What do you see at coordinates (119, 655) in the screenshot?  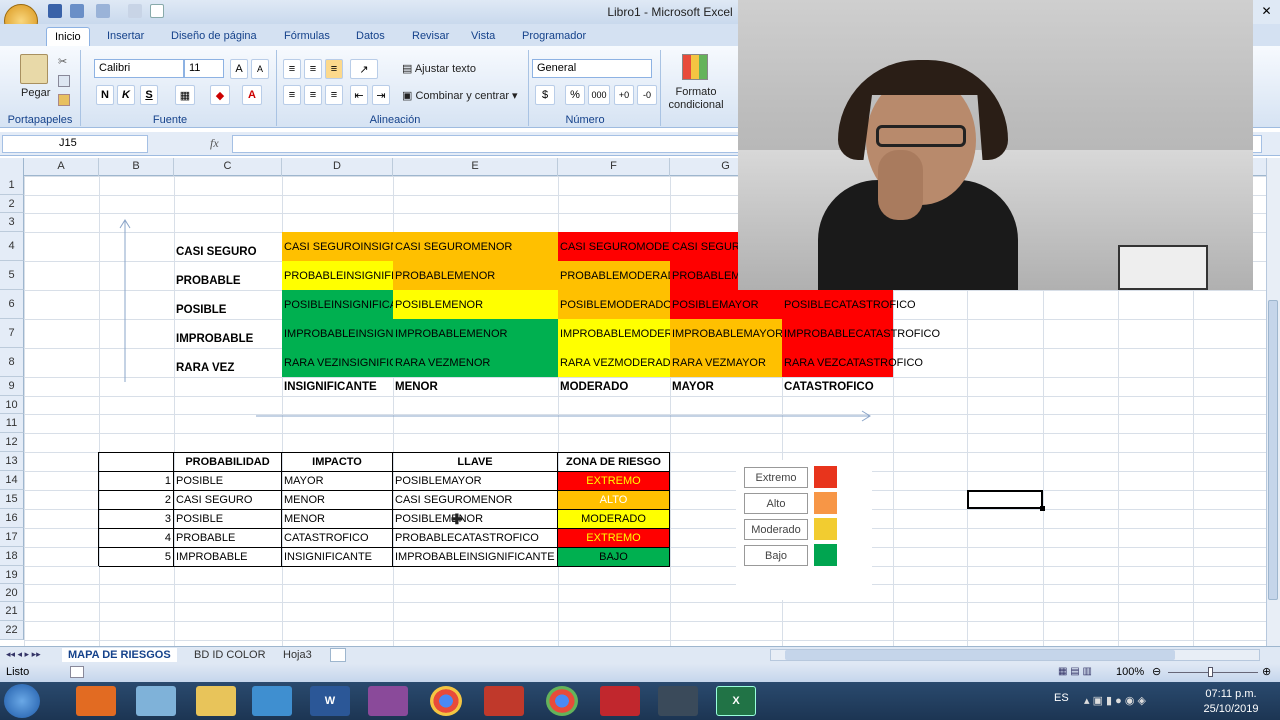 I see `sheet-tab-mapa-riesgos: MAPA DE RIESGOS` at bounding box center [119, 655].